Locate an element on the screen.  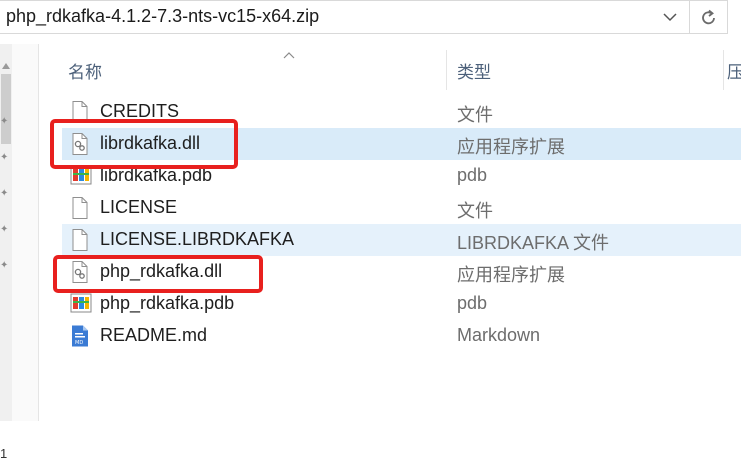
column-header-more: 压 is located at coordinates (734, 70).